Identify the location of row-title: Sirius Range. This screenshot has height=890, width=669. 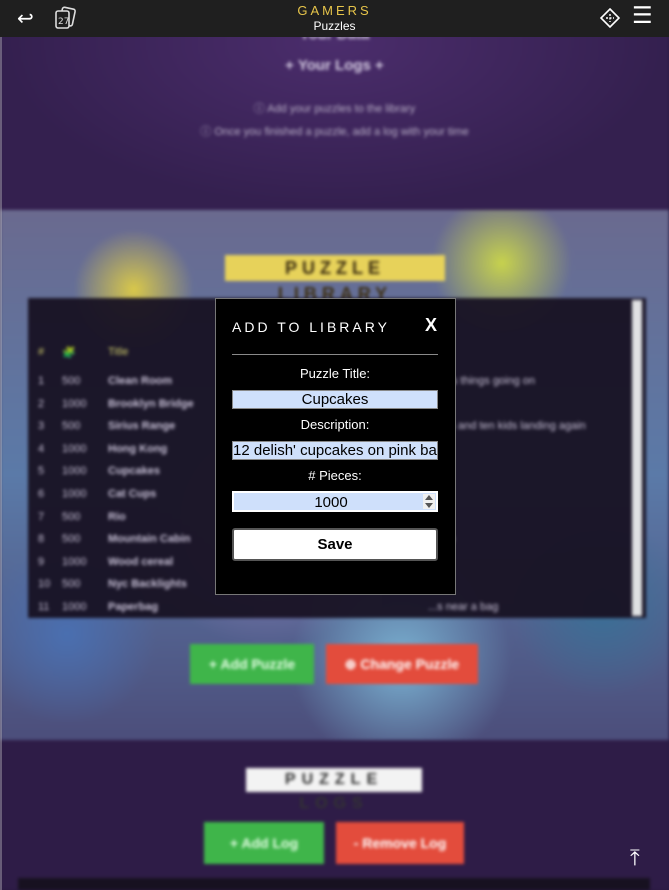
(142, 426).